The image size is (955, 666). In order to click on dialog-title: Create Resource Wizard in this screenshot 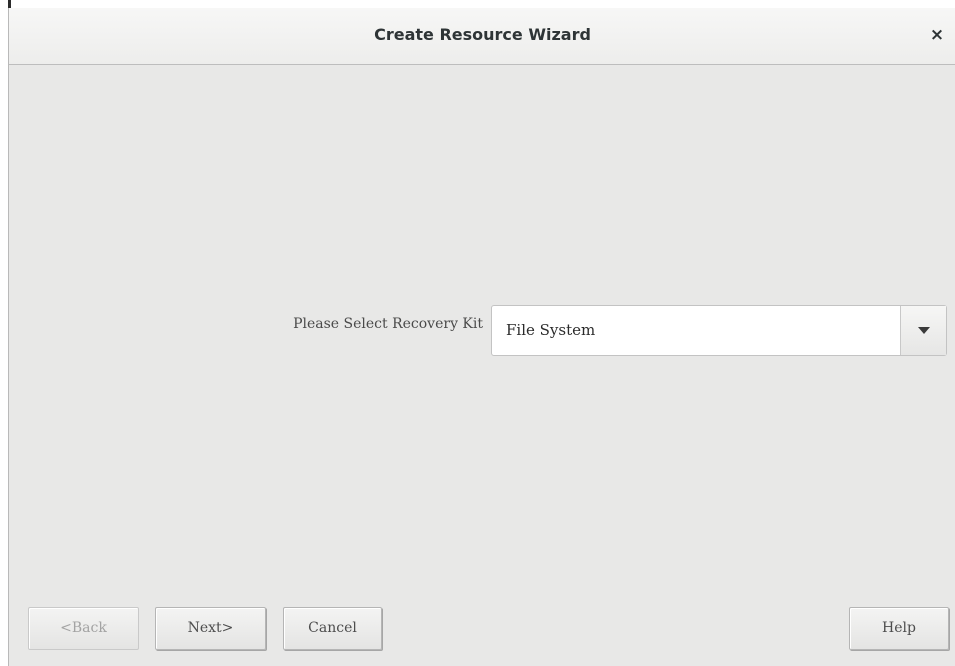, I will do `click(482, 34)`.